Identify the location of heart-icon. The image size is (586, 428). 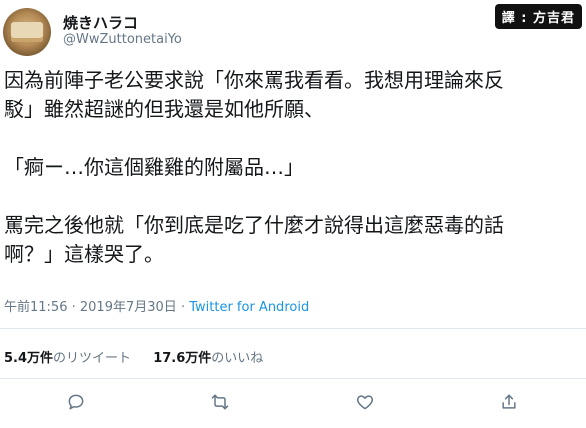
(365, 404).